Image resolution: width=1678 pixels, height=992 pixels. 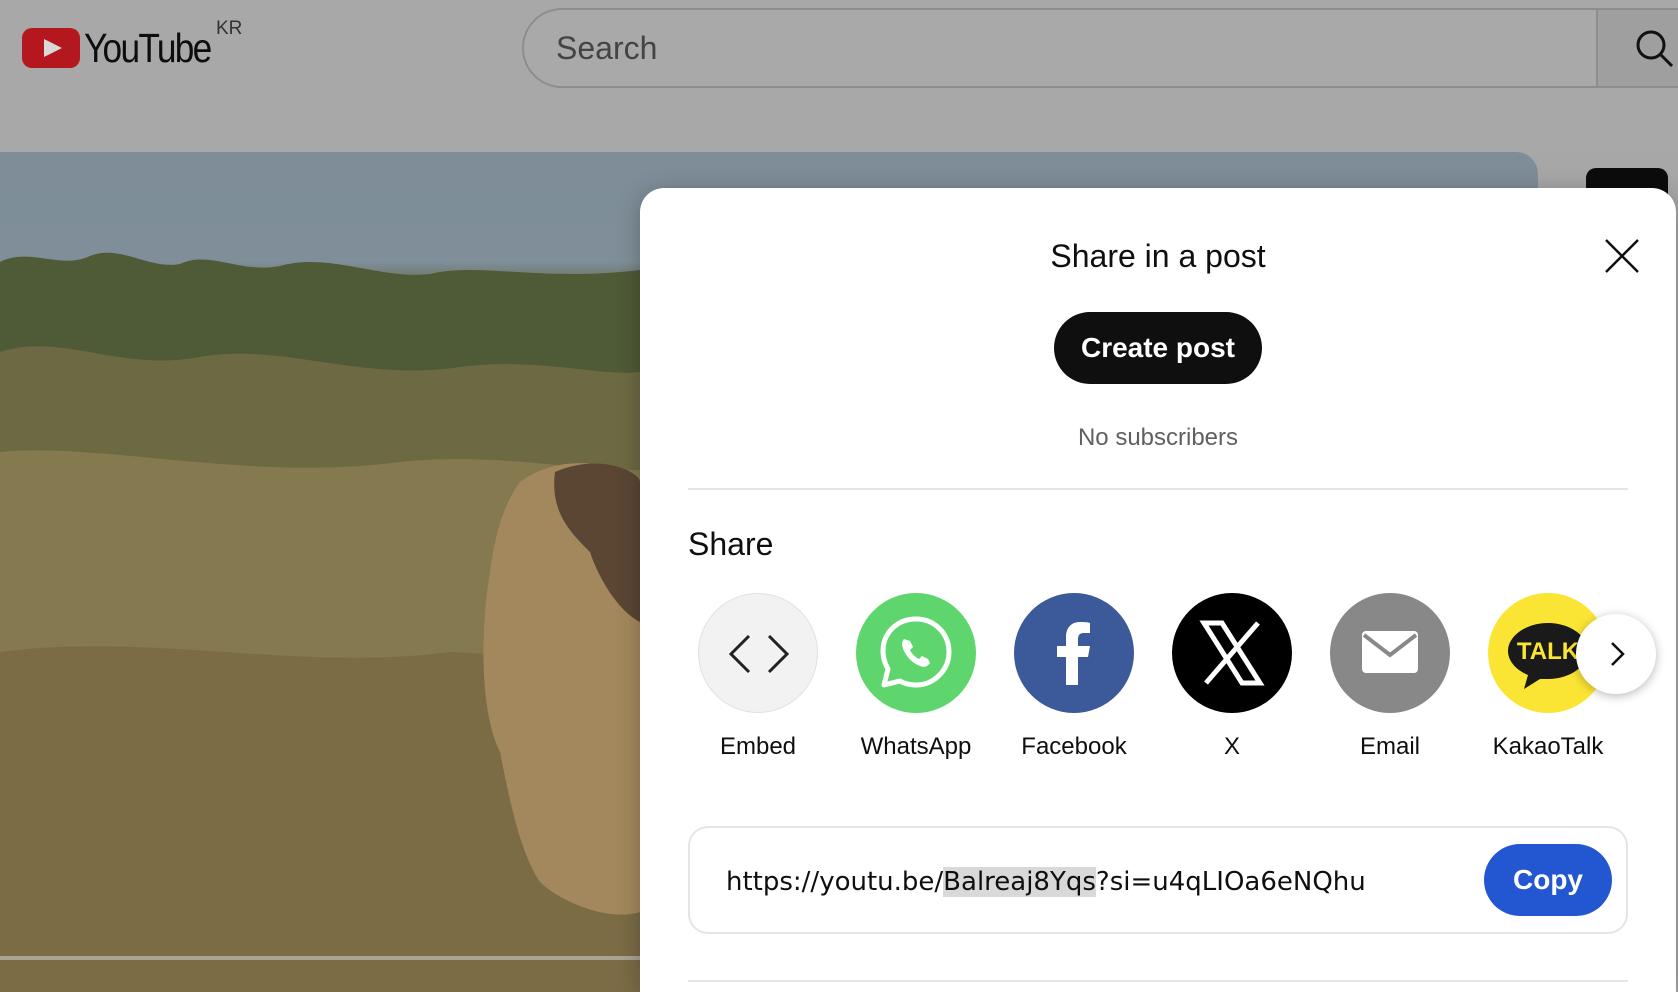 What do you see at coordinates (1158, 437) in the screenshot?
I see `subscribers-text: No subscribers` at bounding box center [1158, 437].